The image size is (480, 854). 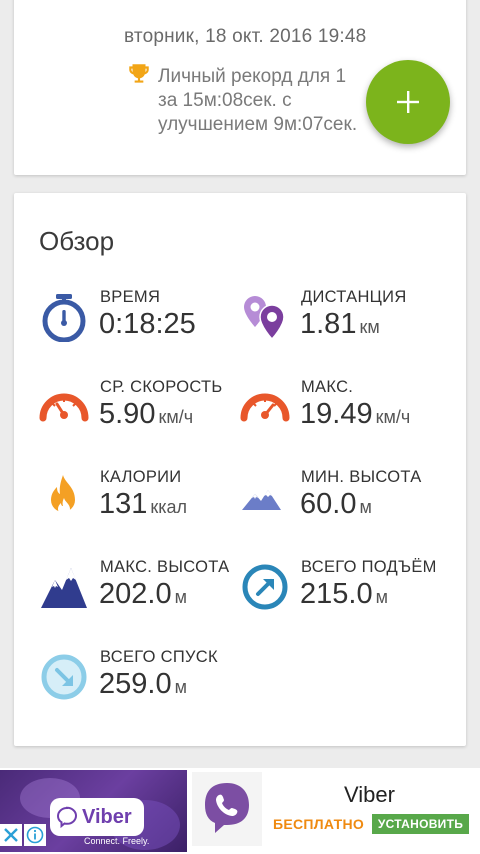 I want to click on stat-value: 202.0, so click(x=135, y=594).